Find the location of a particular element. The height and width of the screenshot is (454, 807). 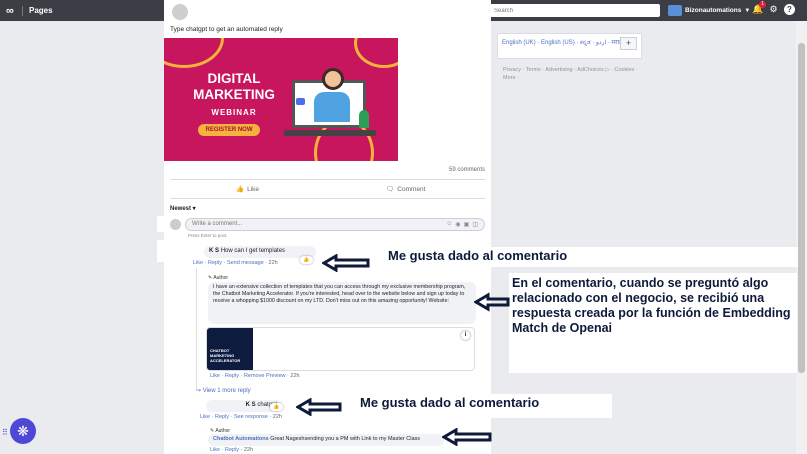

gear-icon: ⚙ is located at coordinates (773, 9).